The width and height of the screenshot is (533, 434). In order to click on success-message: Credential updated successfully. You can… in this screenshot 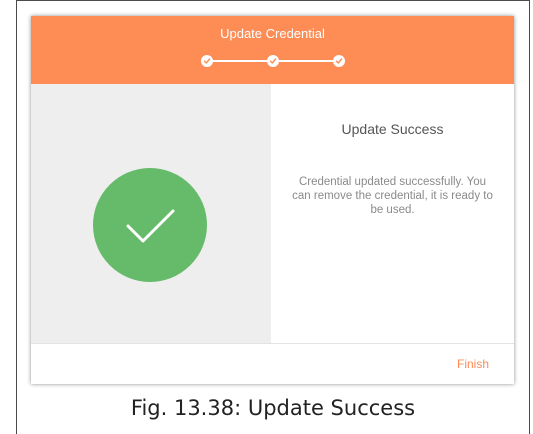, I will do `click(392, 196)`.